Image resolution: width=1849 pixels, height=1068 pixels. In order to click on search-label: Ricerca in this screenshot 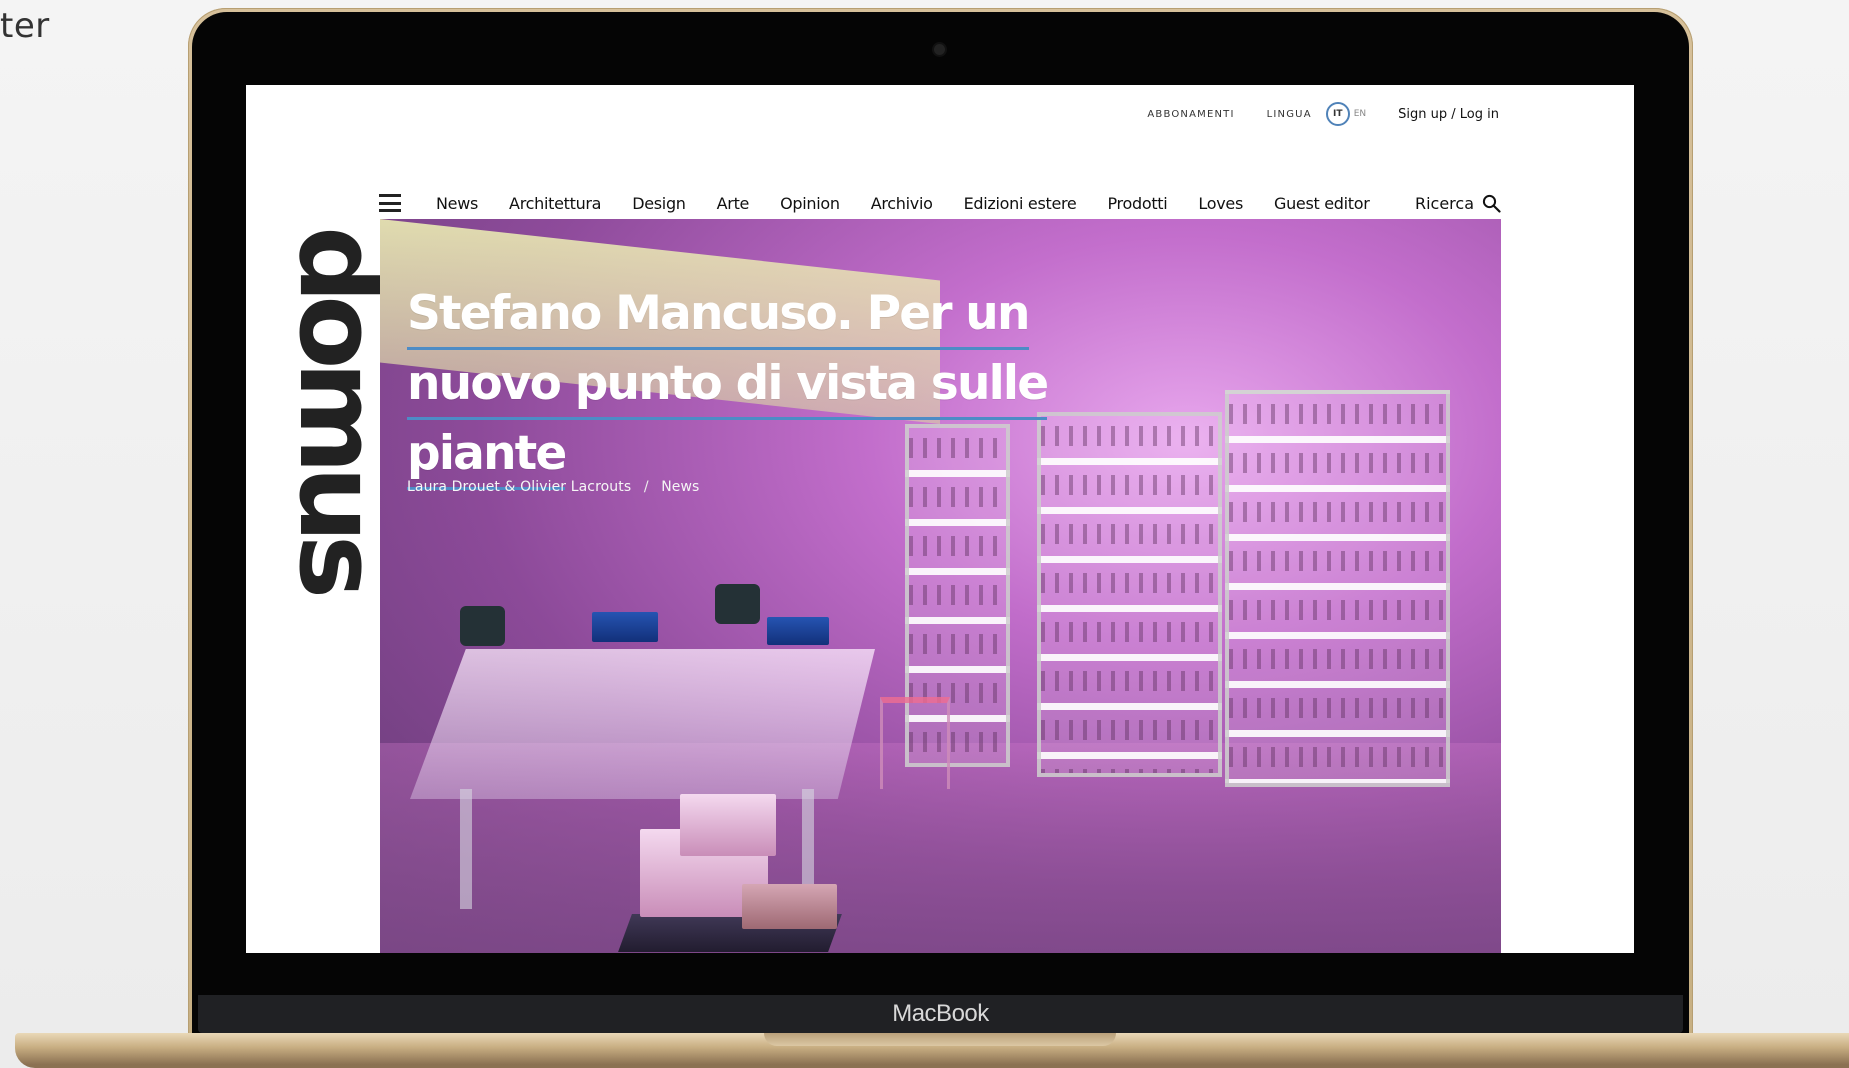, I will do `click(1444, 203)`.